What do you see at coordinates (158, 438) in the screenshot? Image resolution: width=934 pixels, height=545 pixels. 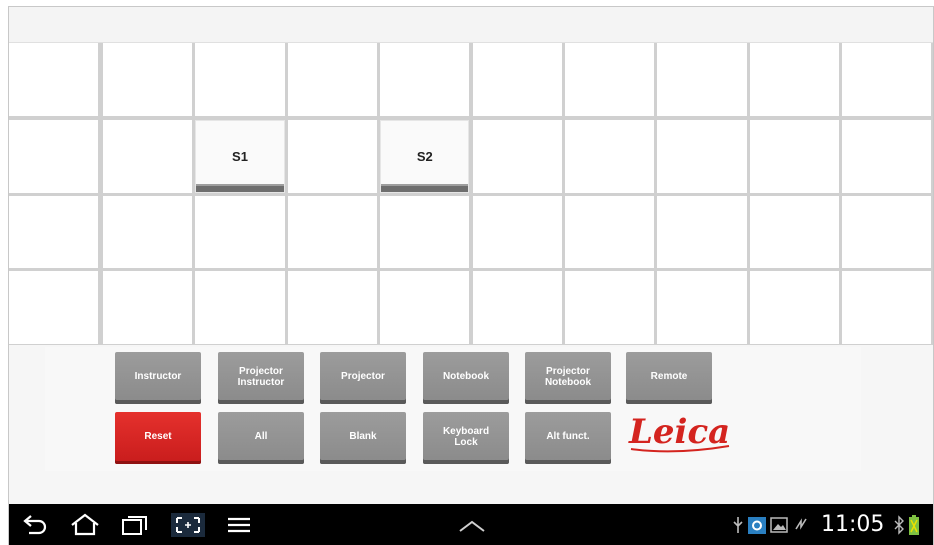 I see `reset-button: Reset` at bounding box center [158, 438].